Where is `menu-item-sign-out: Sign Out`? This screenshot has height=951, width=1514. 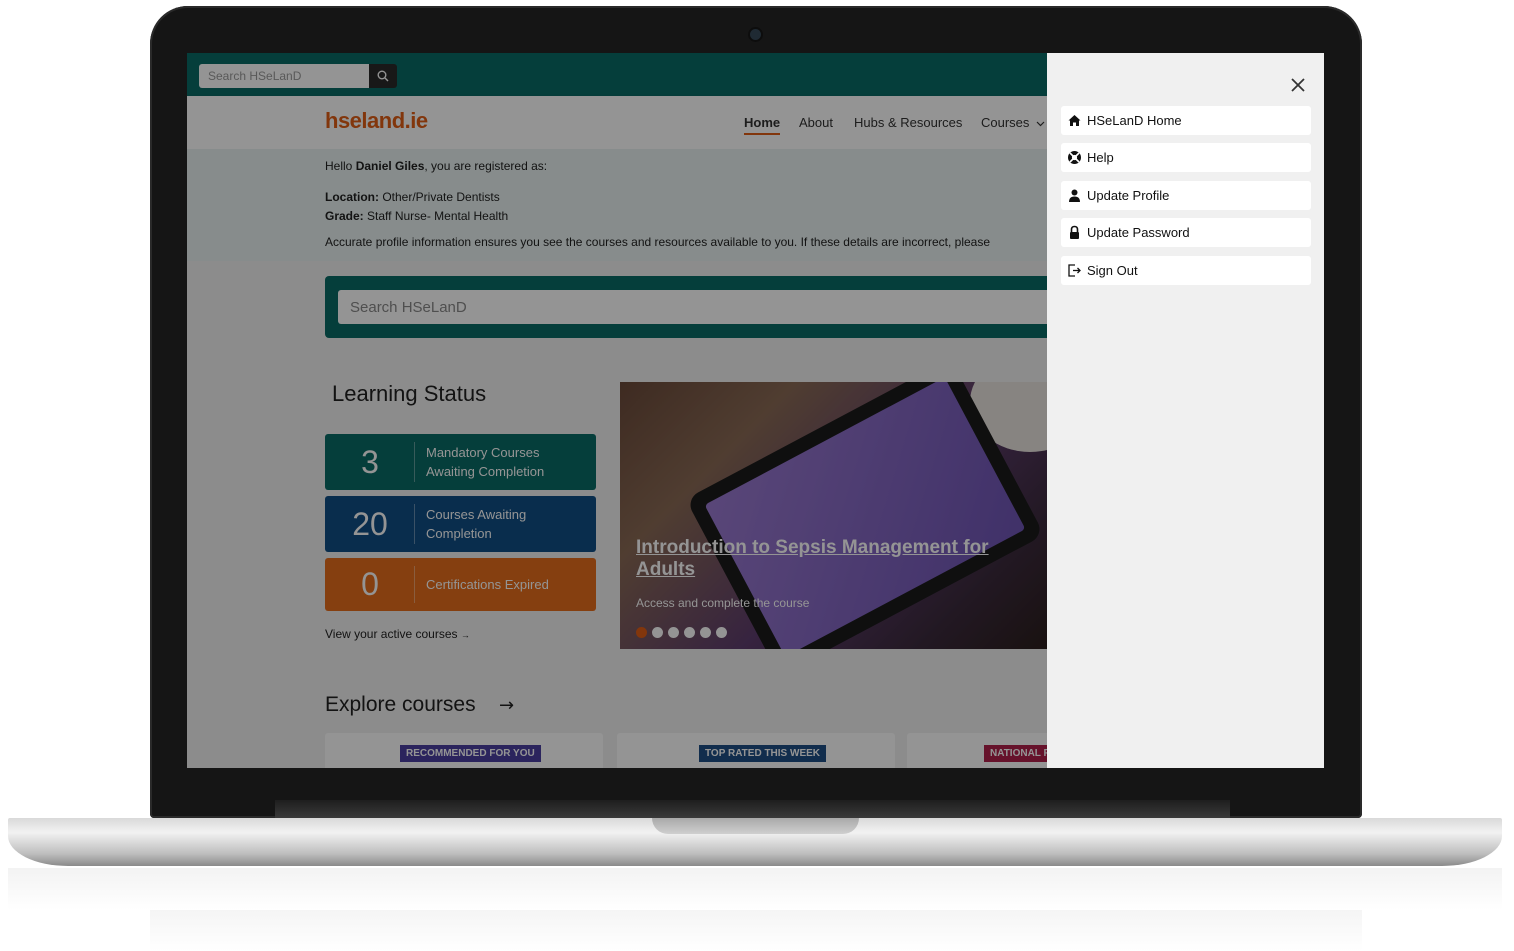
menu-item-sign-out: Sign Out is located at coordinates (1186, 270).